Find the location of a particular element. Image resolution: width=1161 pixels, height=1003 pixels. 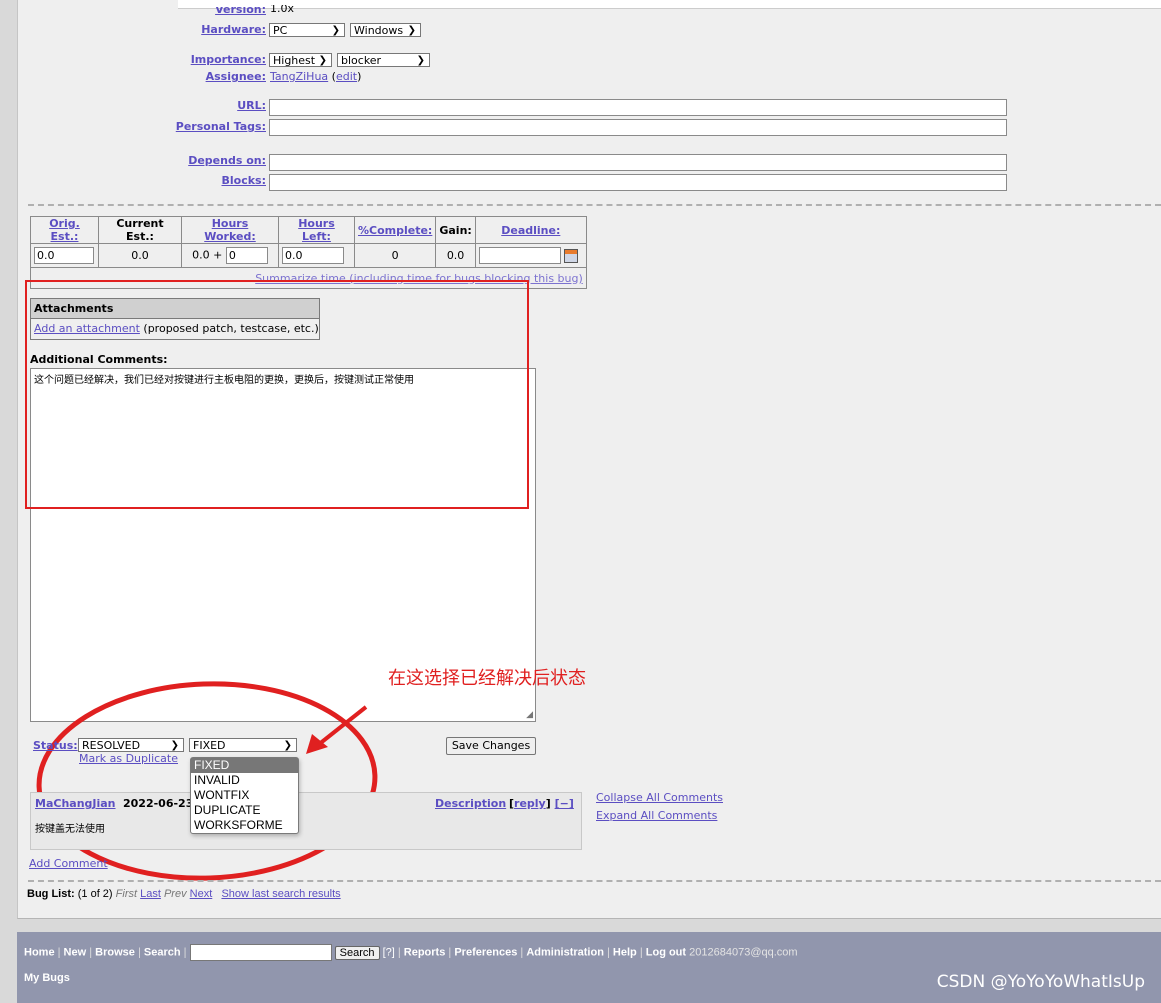

comment-author-link: MaChangJian is located at coordinates (75, 803).